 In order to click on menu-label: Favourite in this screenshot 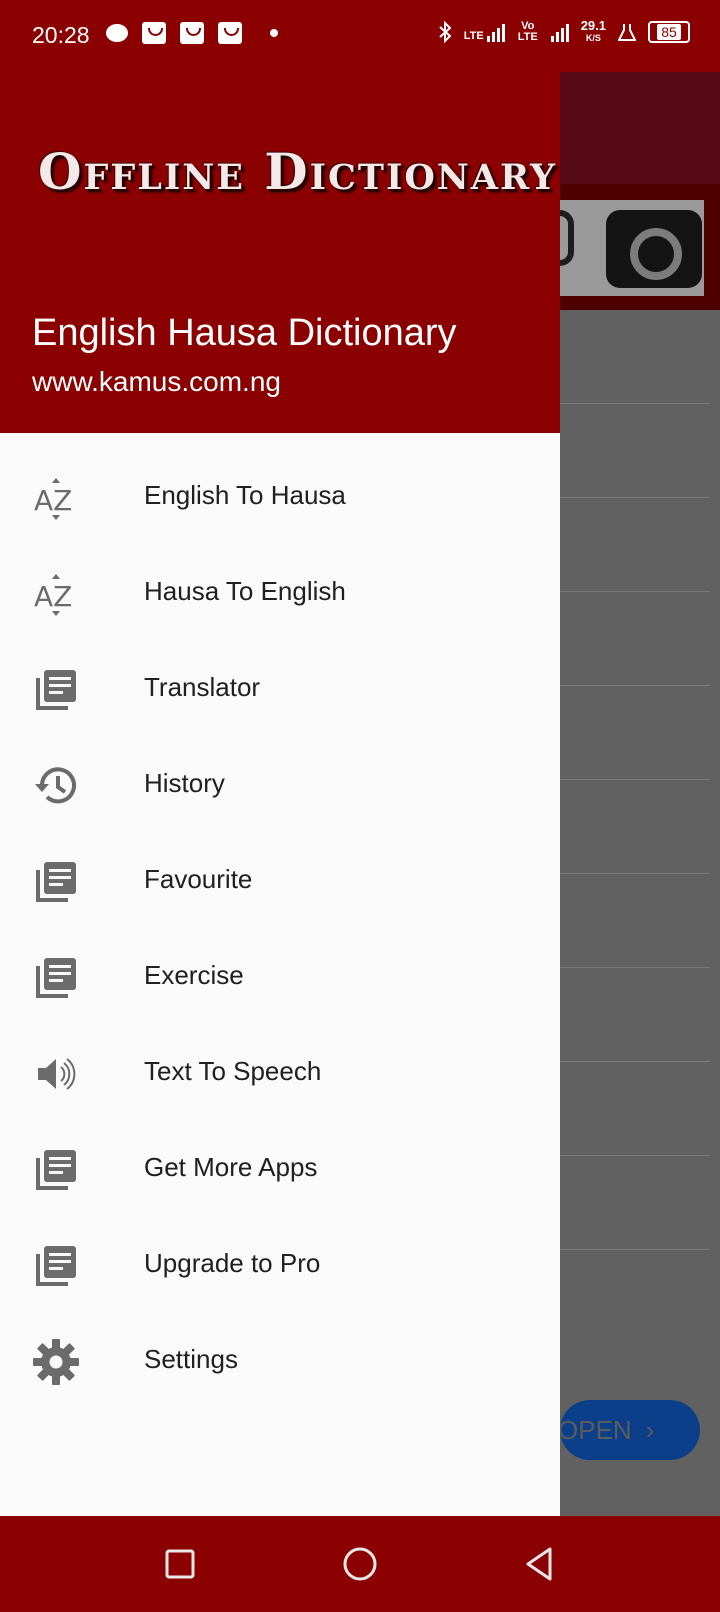, I will do `click(198, 879)`.